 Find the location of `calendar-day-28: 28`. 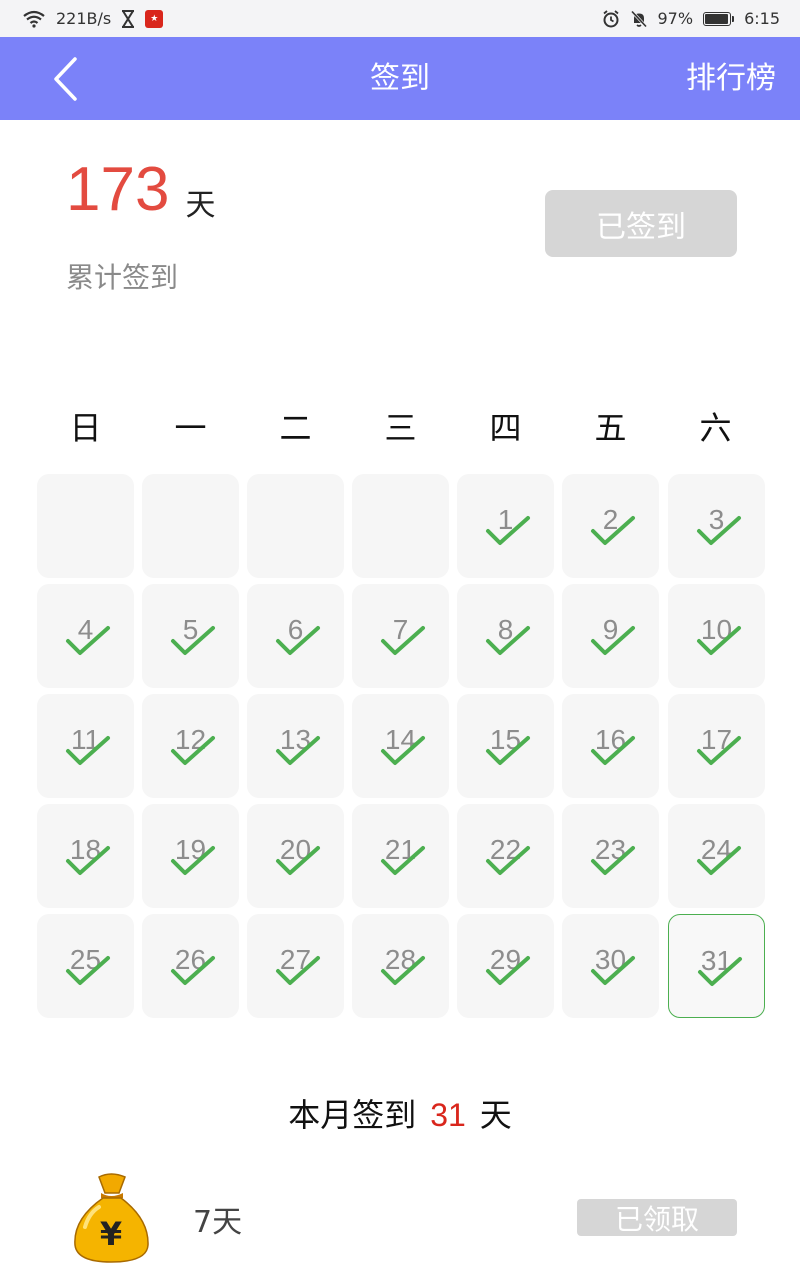

calendar-day-28: 28 is located at coordinates (400, 966).